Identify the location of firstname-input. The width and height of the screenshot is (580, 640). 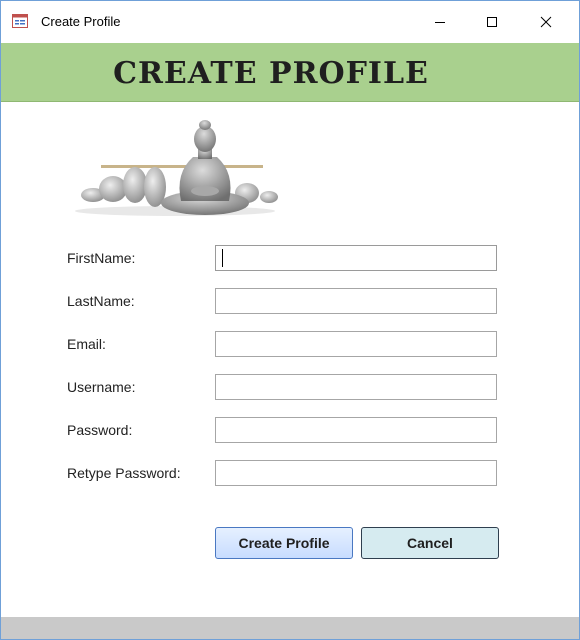
(356, 258).